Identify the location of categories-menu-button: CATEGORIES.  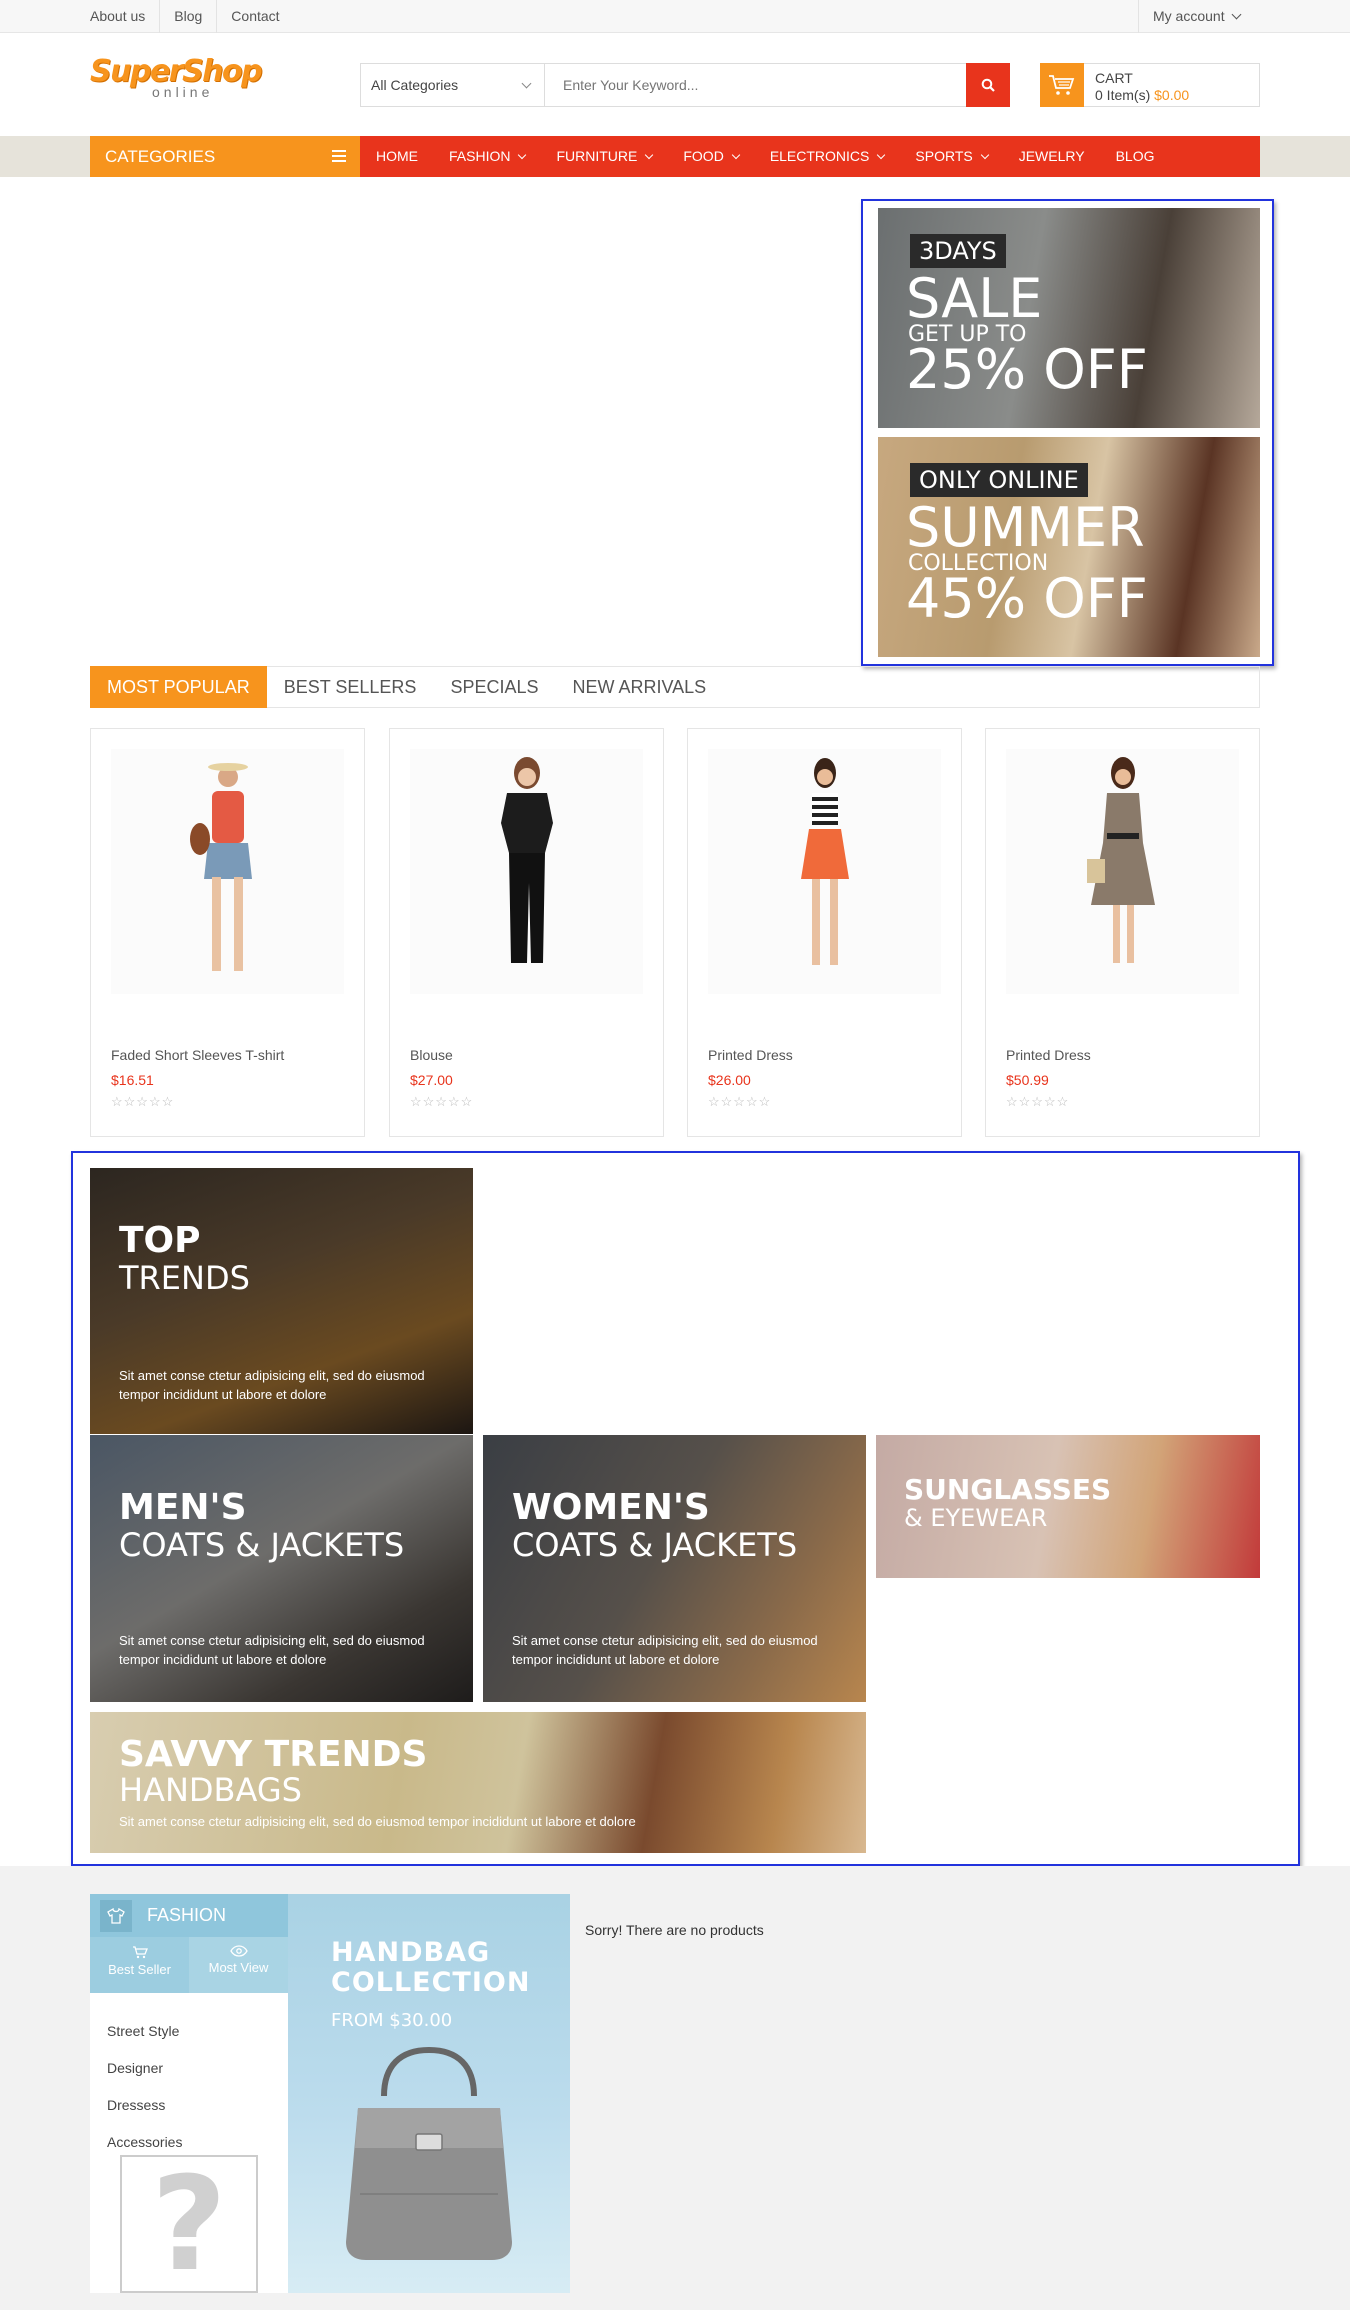
(225, 156).